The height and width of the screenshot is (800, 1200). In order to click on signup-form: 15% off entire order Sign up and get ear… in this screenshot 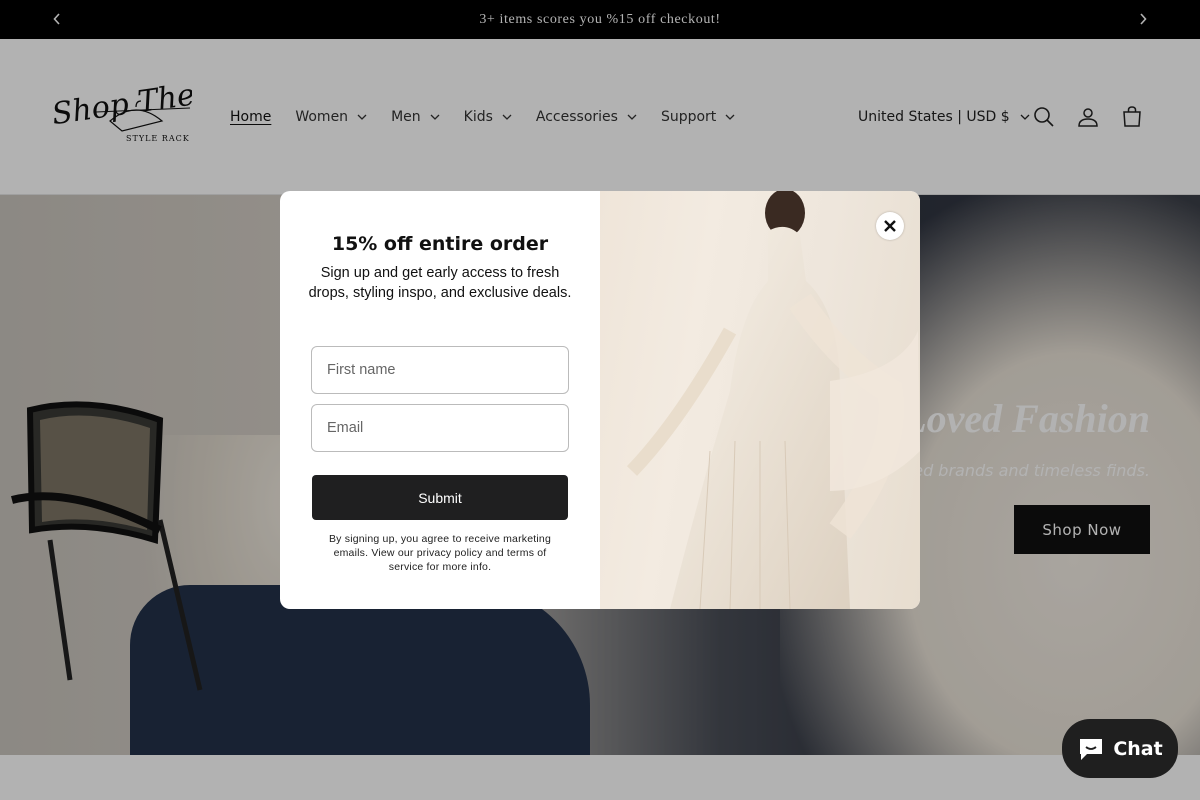, I will do `click(440, 400)`.